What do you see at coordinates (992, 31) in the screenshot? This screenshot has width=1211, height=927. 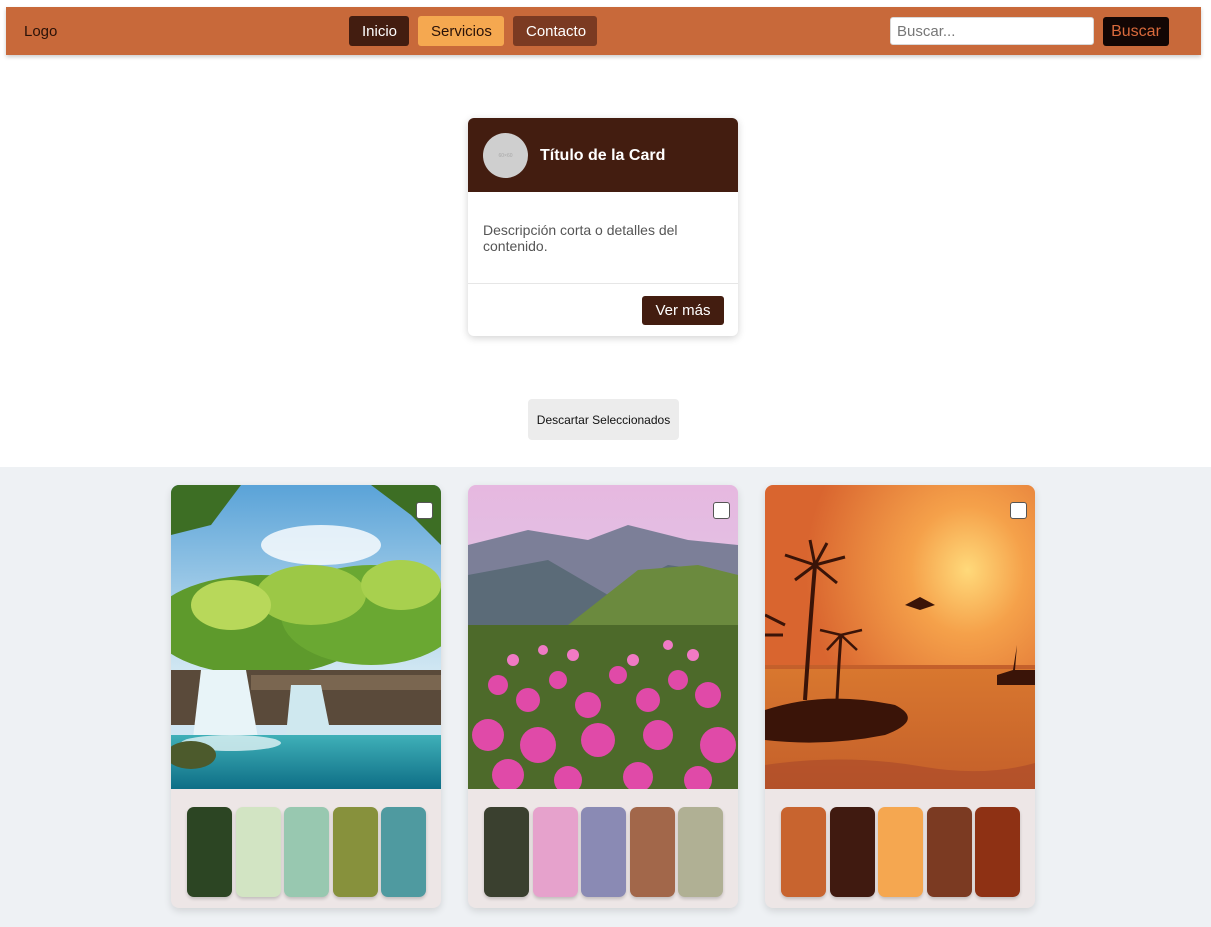 I see `search-input` at bounding box center [992, 31].